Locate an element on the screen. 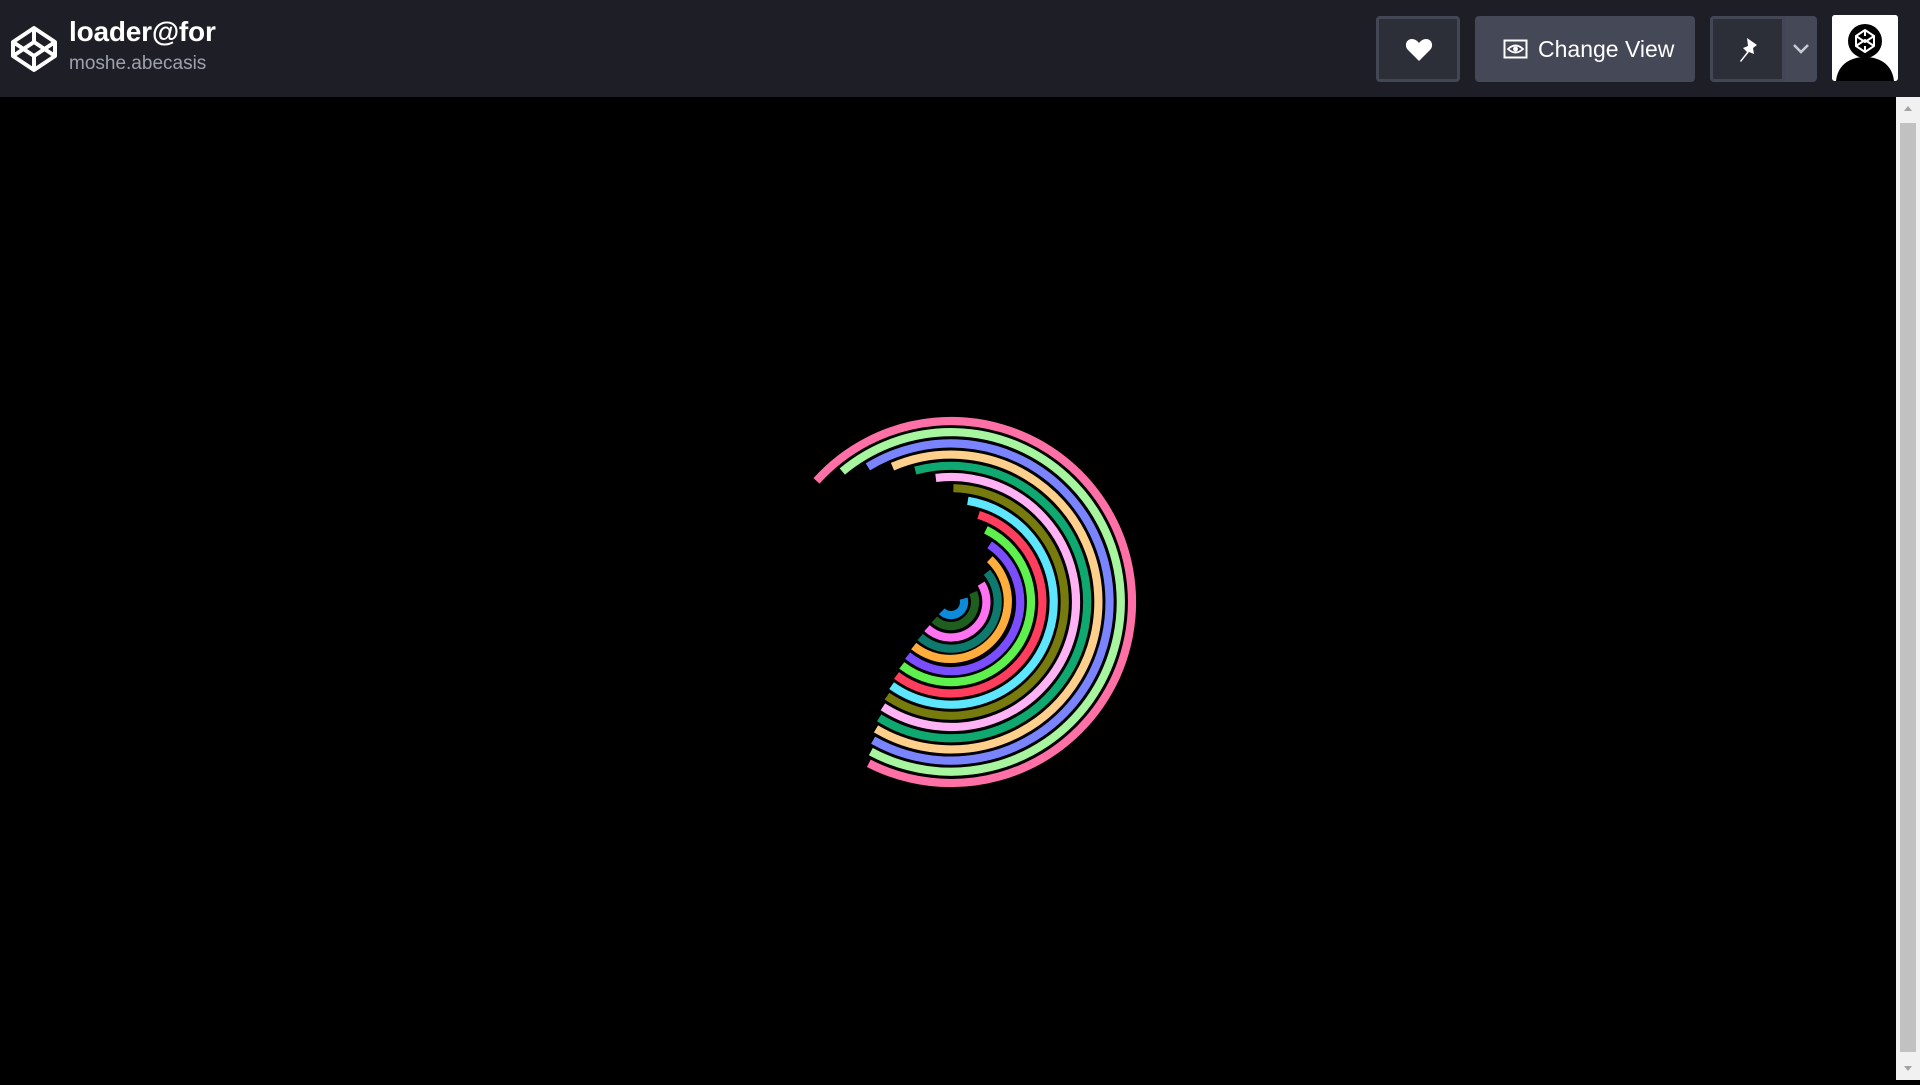  pin-button is located at coordinates (1747, 49).